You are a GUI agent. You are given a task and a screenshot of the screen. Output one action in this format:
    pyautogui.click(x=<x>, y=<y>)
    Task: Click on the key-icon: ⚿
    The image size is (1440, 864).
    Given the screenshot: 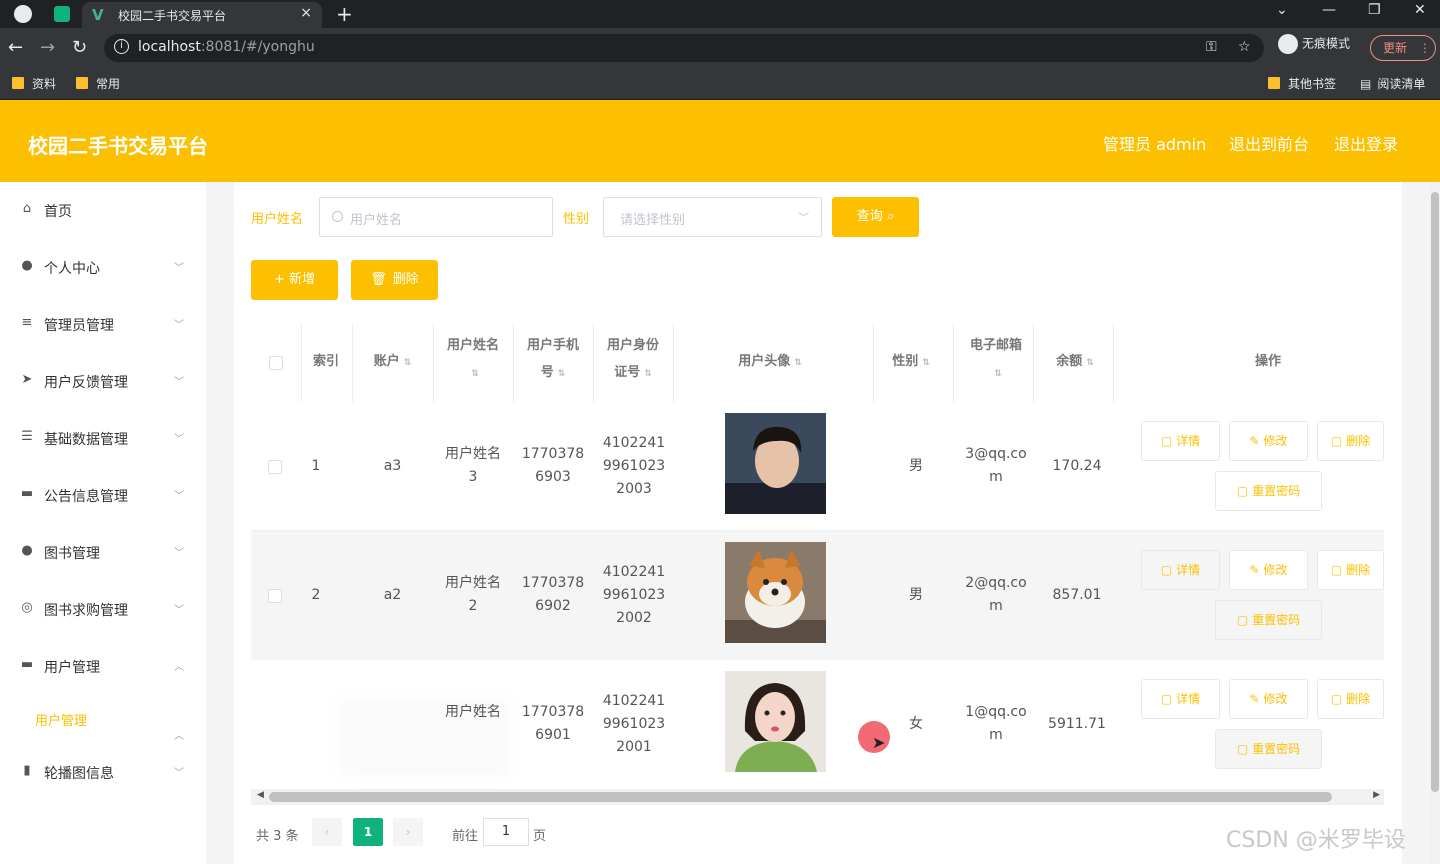 What is the action you would take?
    pyautogui.click(x=1211, y=47)
    